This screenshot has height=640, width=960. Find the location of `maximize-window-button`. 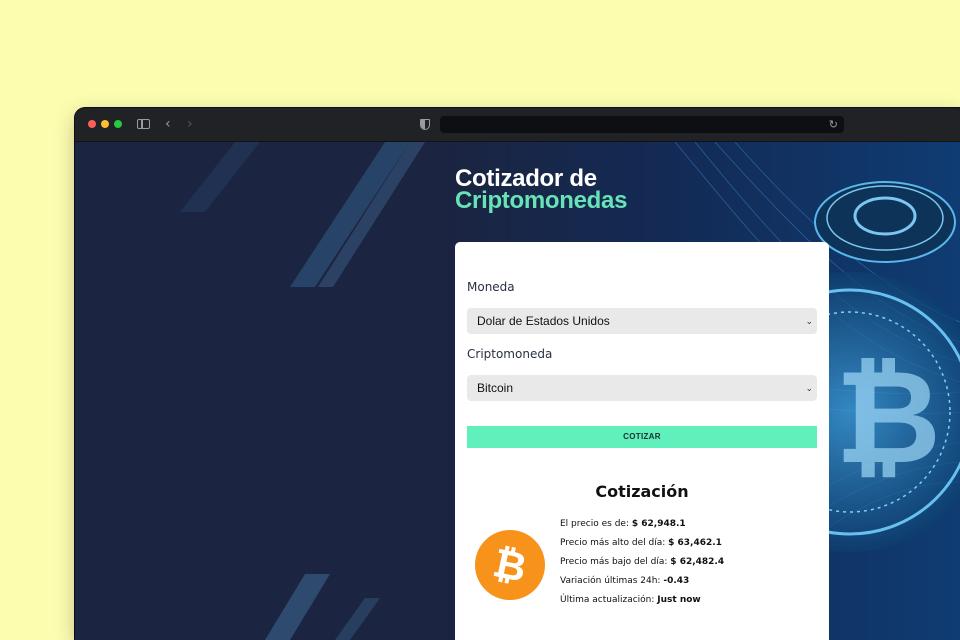

maximize-window-button is located at coordinates (118, 124).